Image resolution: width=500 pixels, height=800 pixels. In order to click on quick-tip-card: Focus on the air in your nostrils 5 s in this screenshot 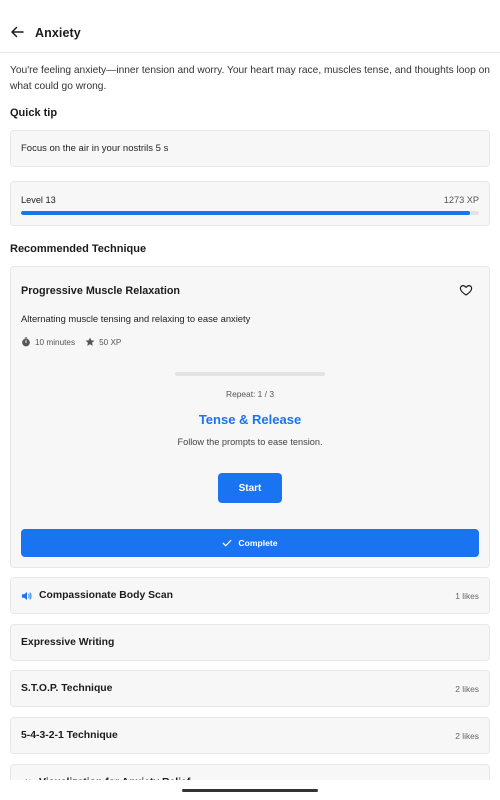, I will do `click(250, 148)`.